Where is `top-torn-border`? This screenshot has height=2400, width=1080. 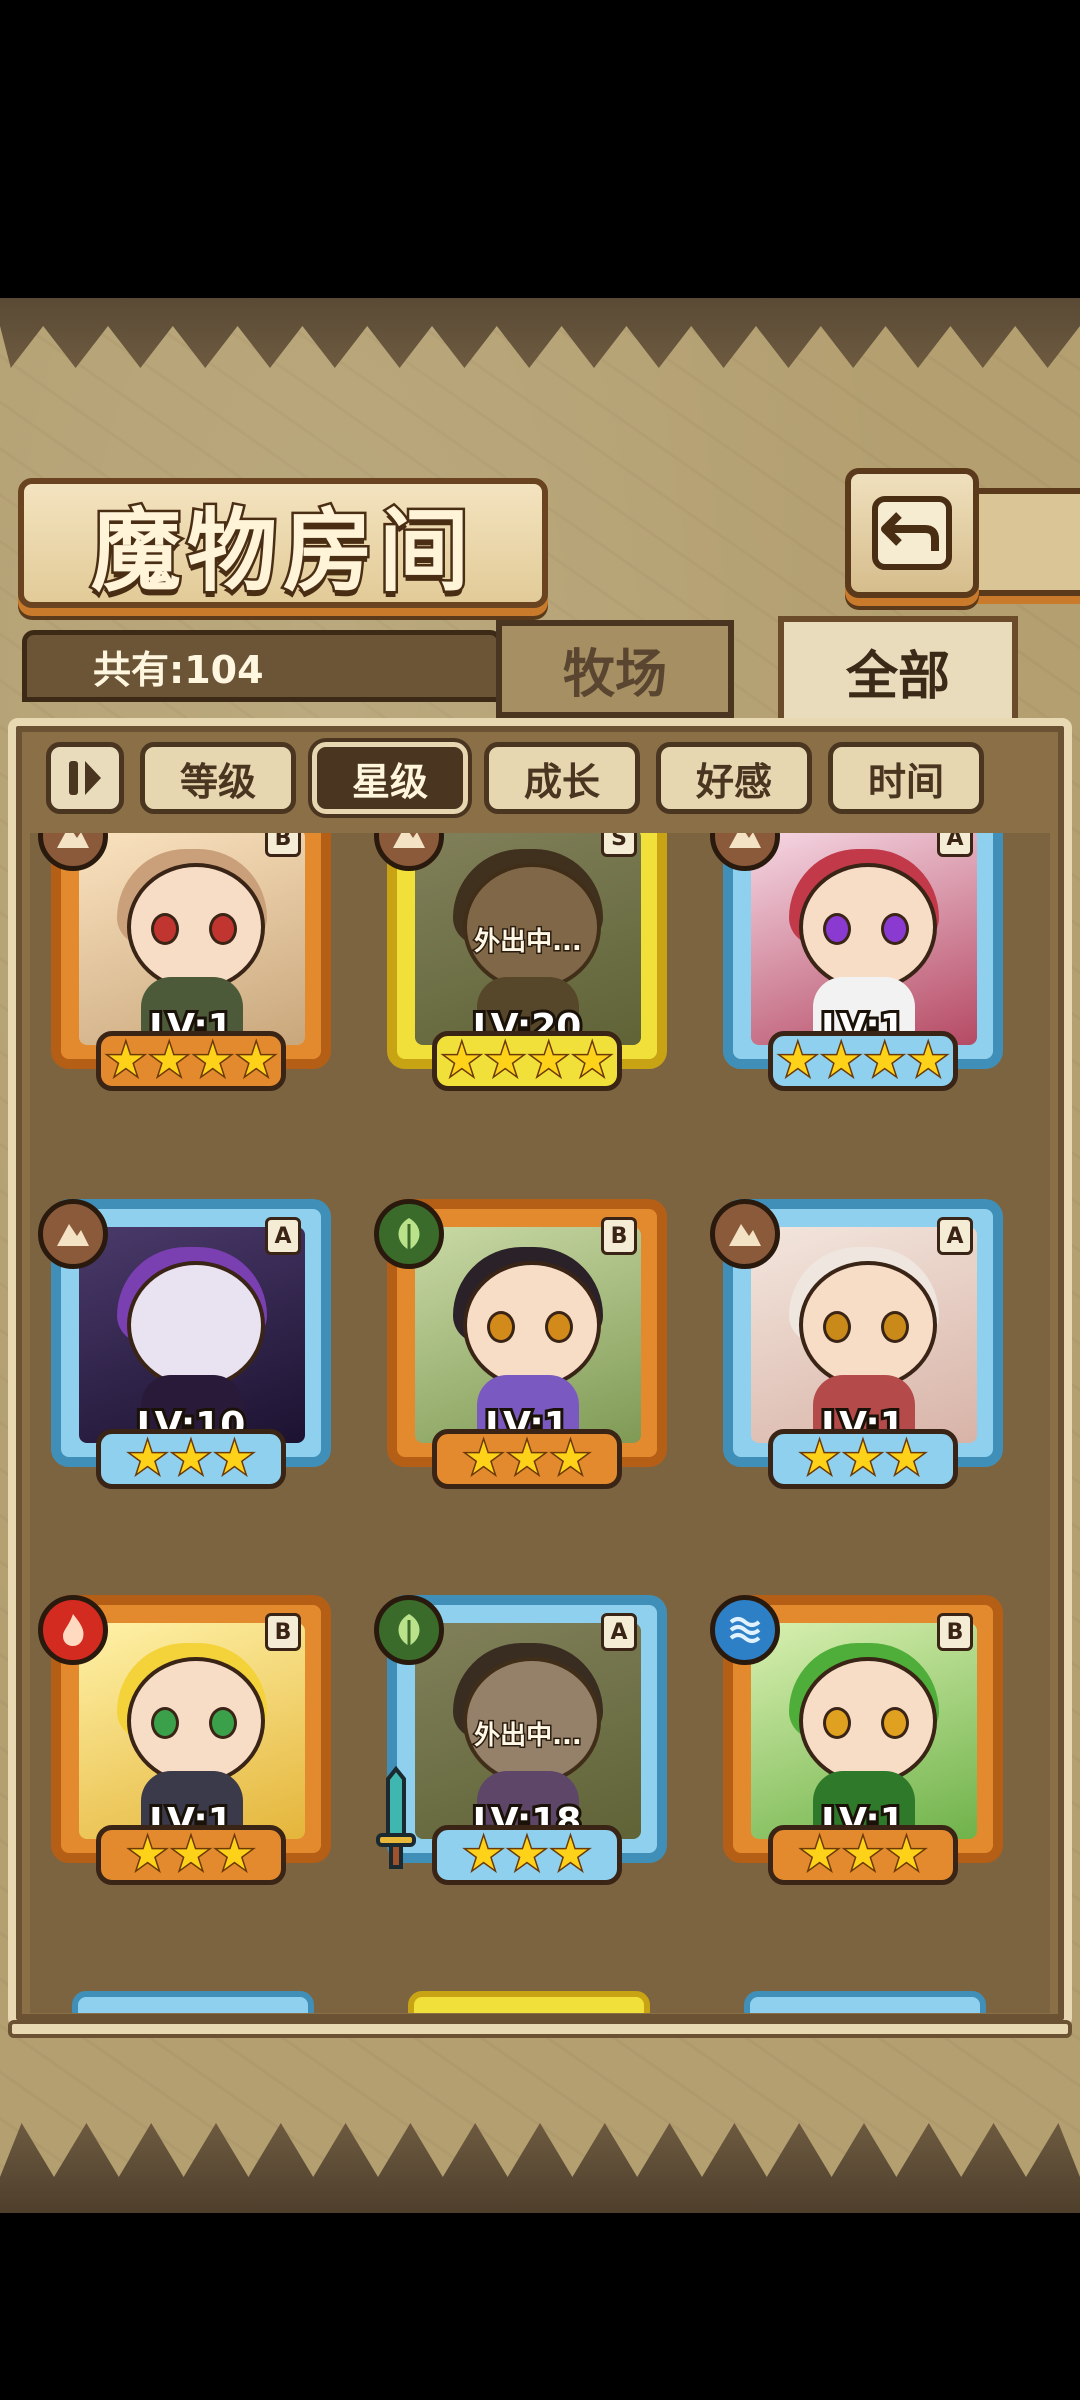 top-torn-border is located at coordinates (540, 333).